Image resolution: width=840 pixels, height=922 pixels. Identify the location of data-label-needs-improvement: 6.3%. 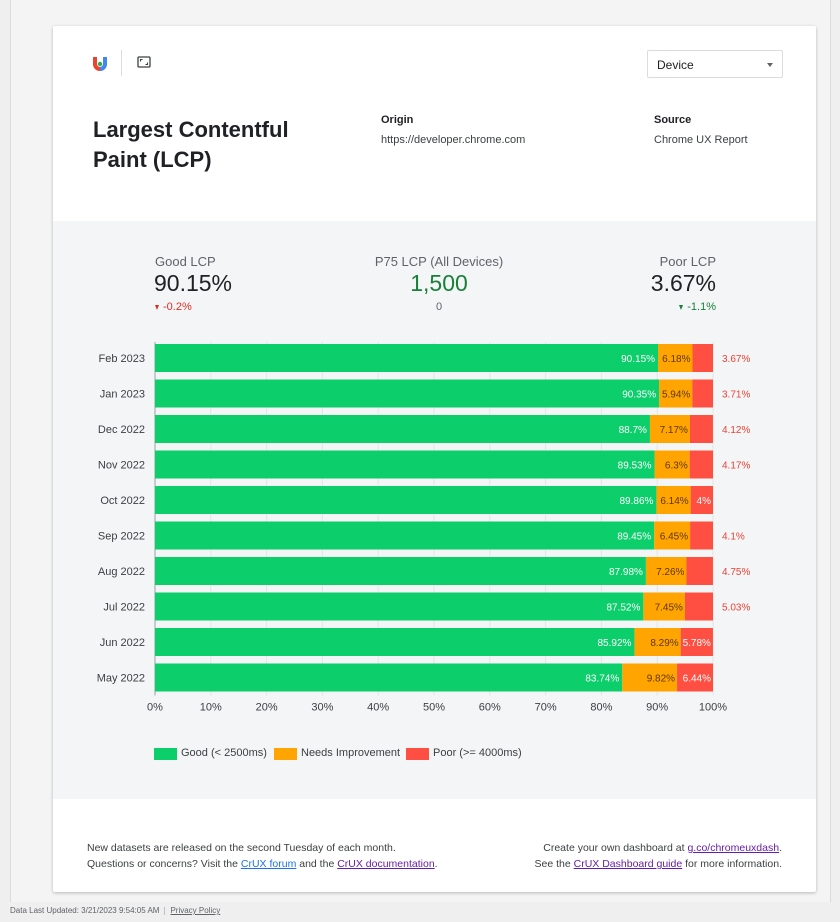
(676, 466).